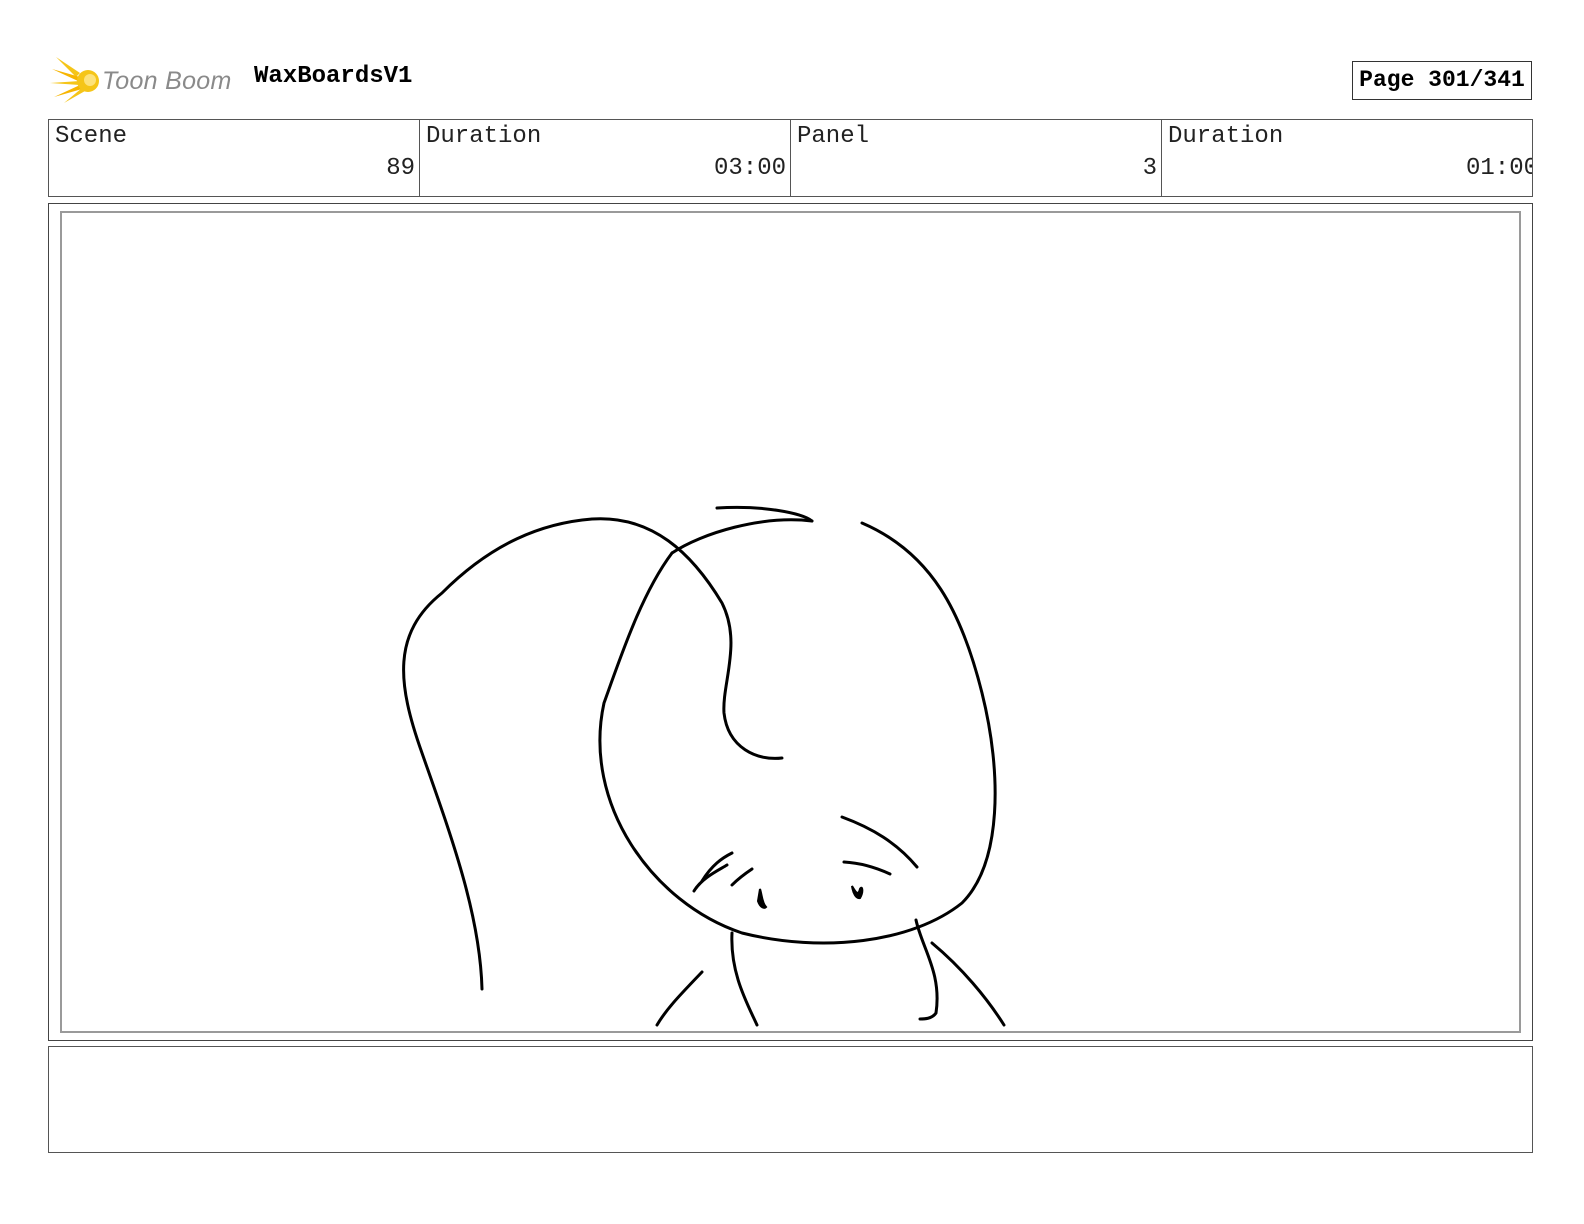 The image size is (1584, 1224). What do you see at coordinates (593, 754) in the screenshot?
I see `hair-strand-left` at bounding box center [593, 754].